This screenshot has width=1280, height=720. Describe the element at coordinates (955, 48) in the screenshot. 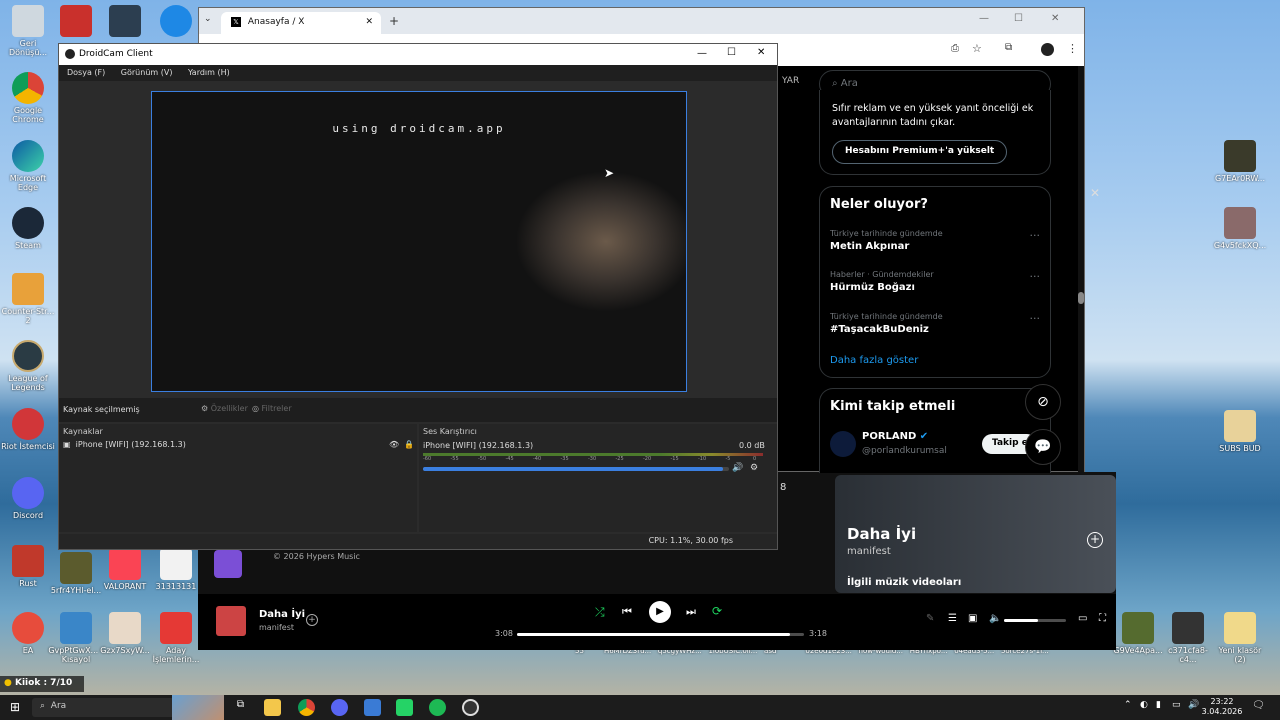

I see `cast-icon: ⎙` at that location.